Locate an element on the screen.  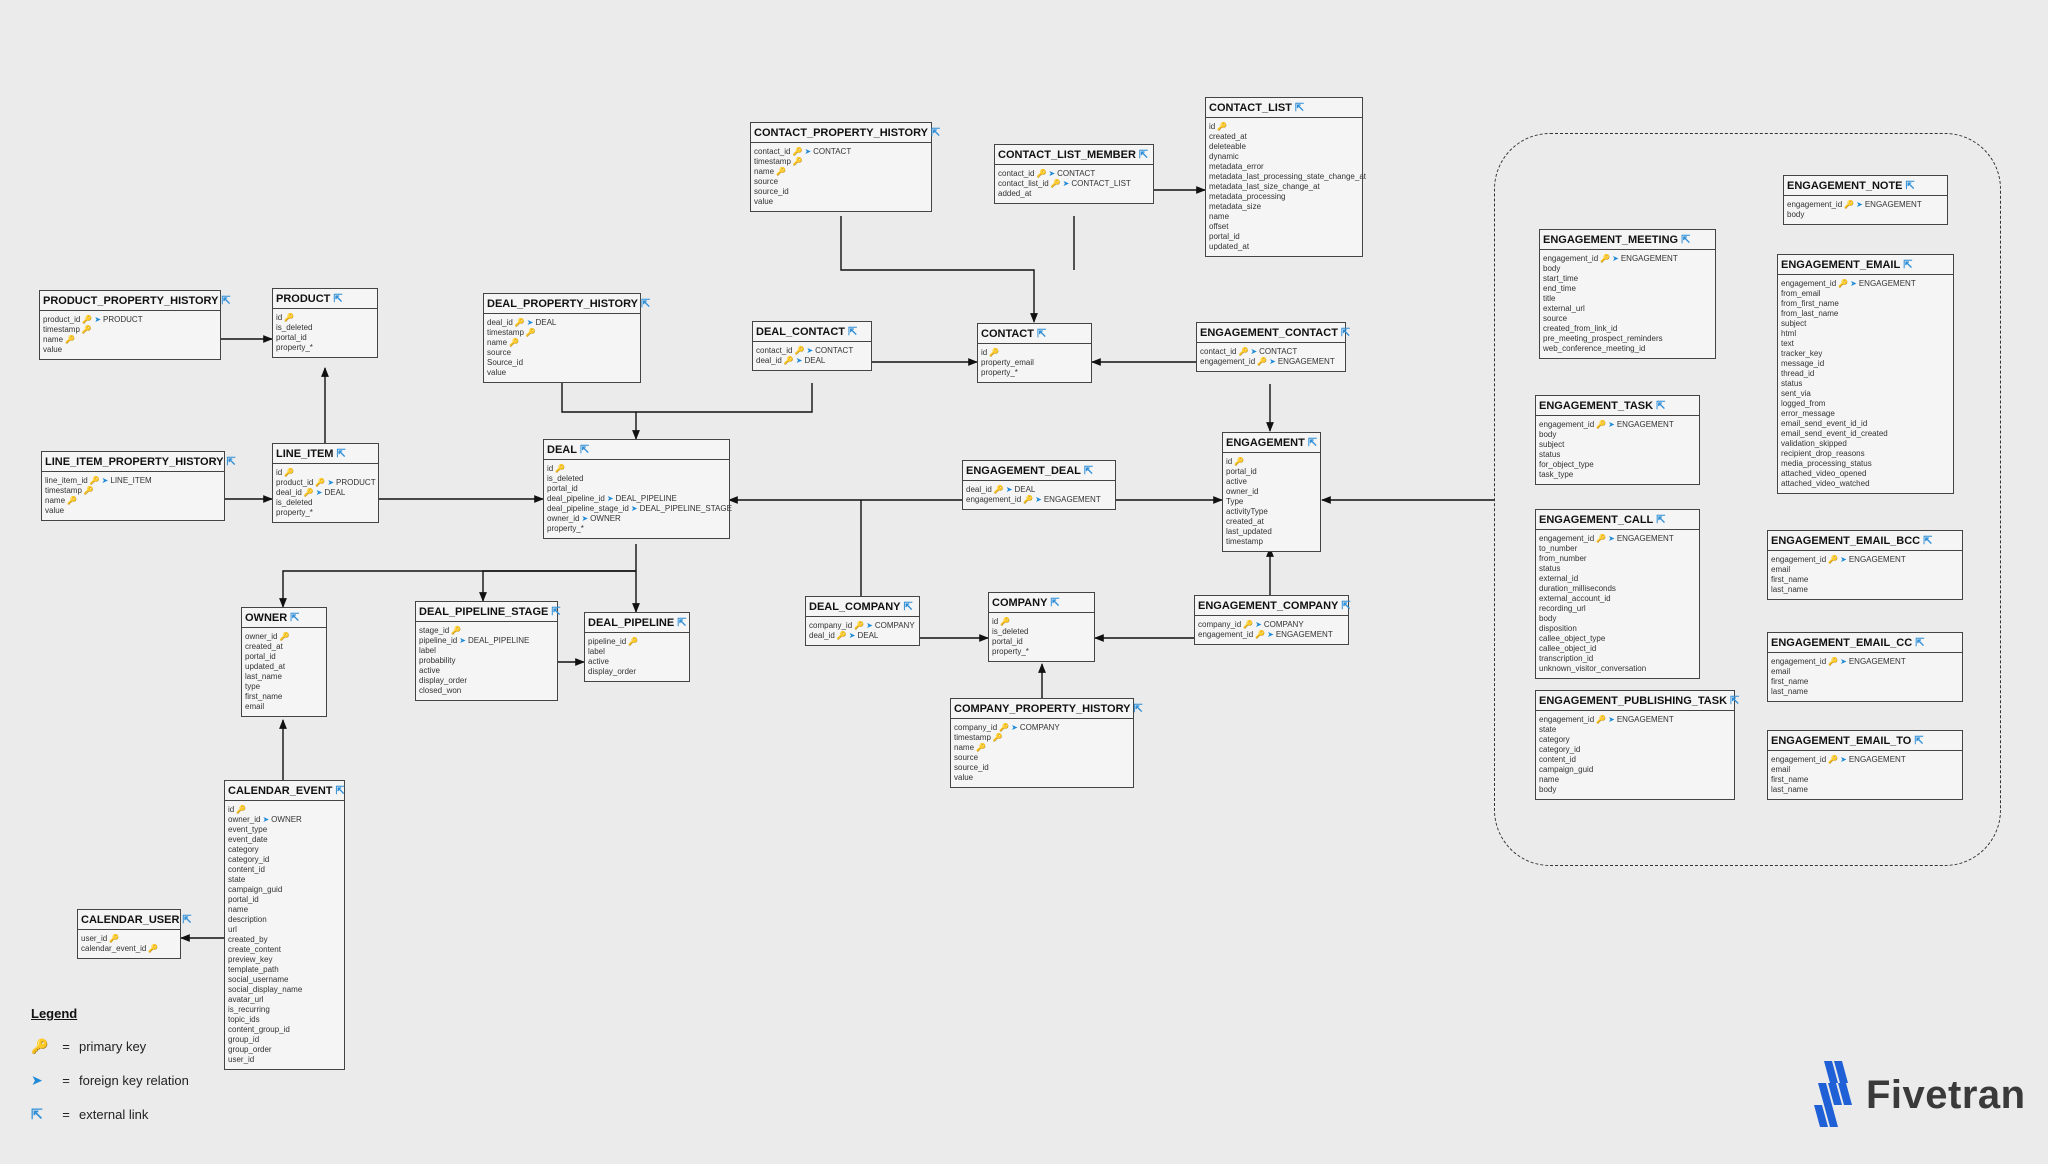
table-header: DEAL_PROPERTY_HISTORY ⇱ is located at coordinates (567, 304).